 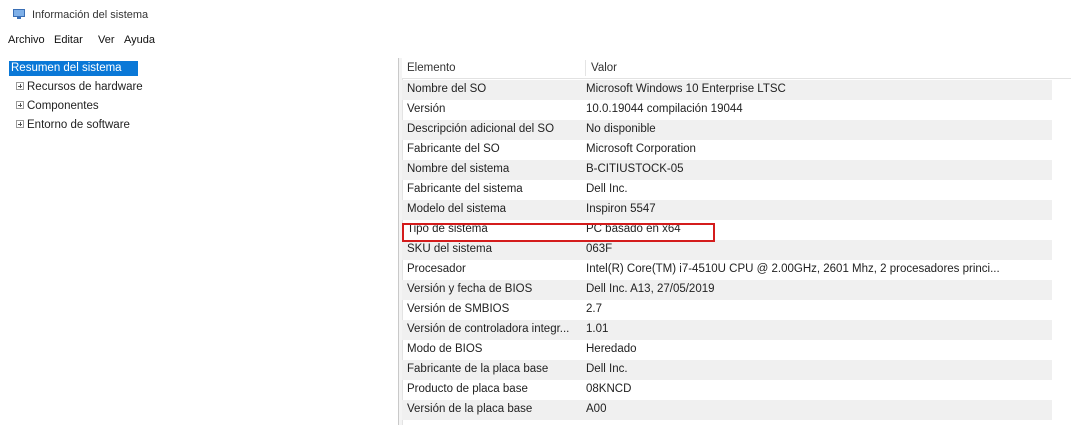 I want to click on table-row: Modo de BIOS Heredado, so click(x=727, y=350).